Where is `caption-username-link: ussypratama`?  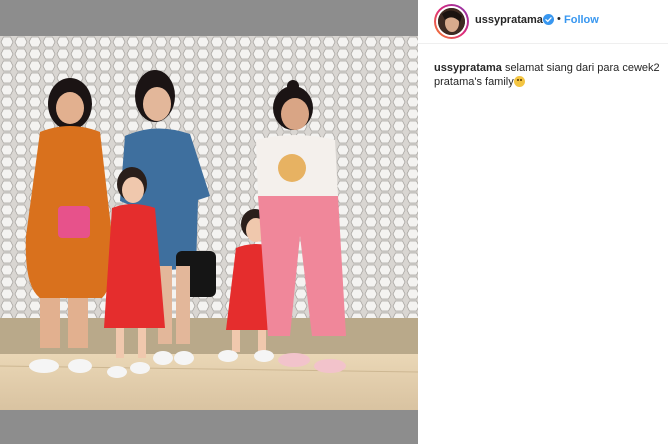
caption-username-link: ussypratama is located at coordinates (468, 68).